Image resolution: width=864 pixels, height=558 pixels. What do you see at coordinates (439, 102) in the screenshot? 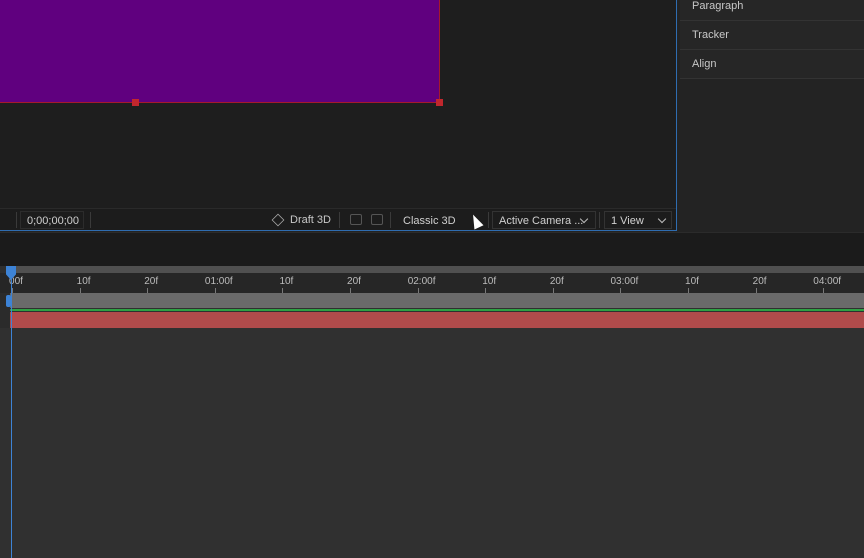
I see `transform-handle-bottom-right` at bounding box center [439, 102].